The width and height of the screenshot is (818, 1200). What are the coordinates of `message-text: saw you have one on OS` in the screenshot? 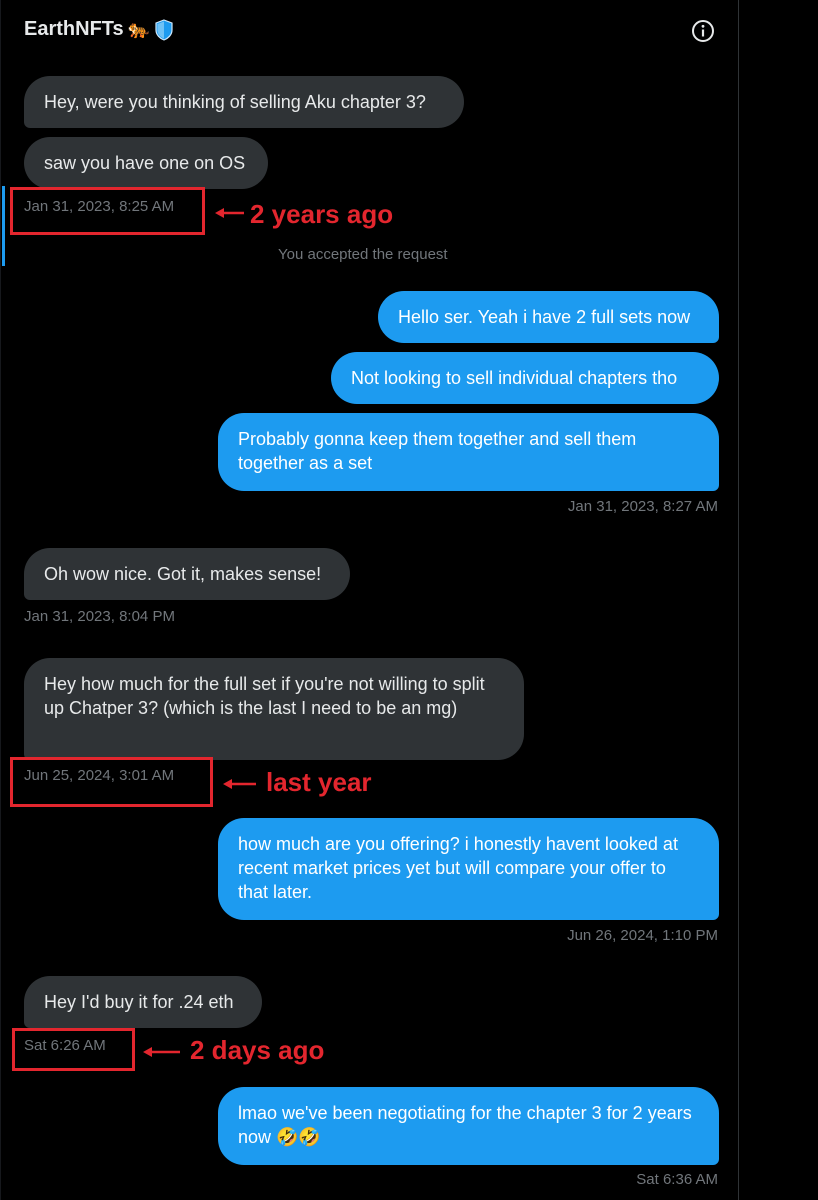 It's located at (145, 163).